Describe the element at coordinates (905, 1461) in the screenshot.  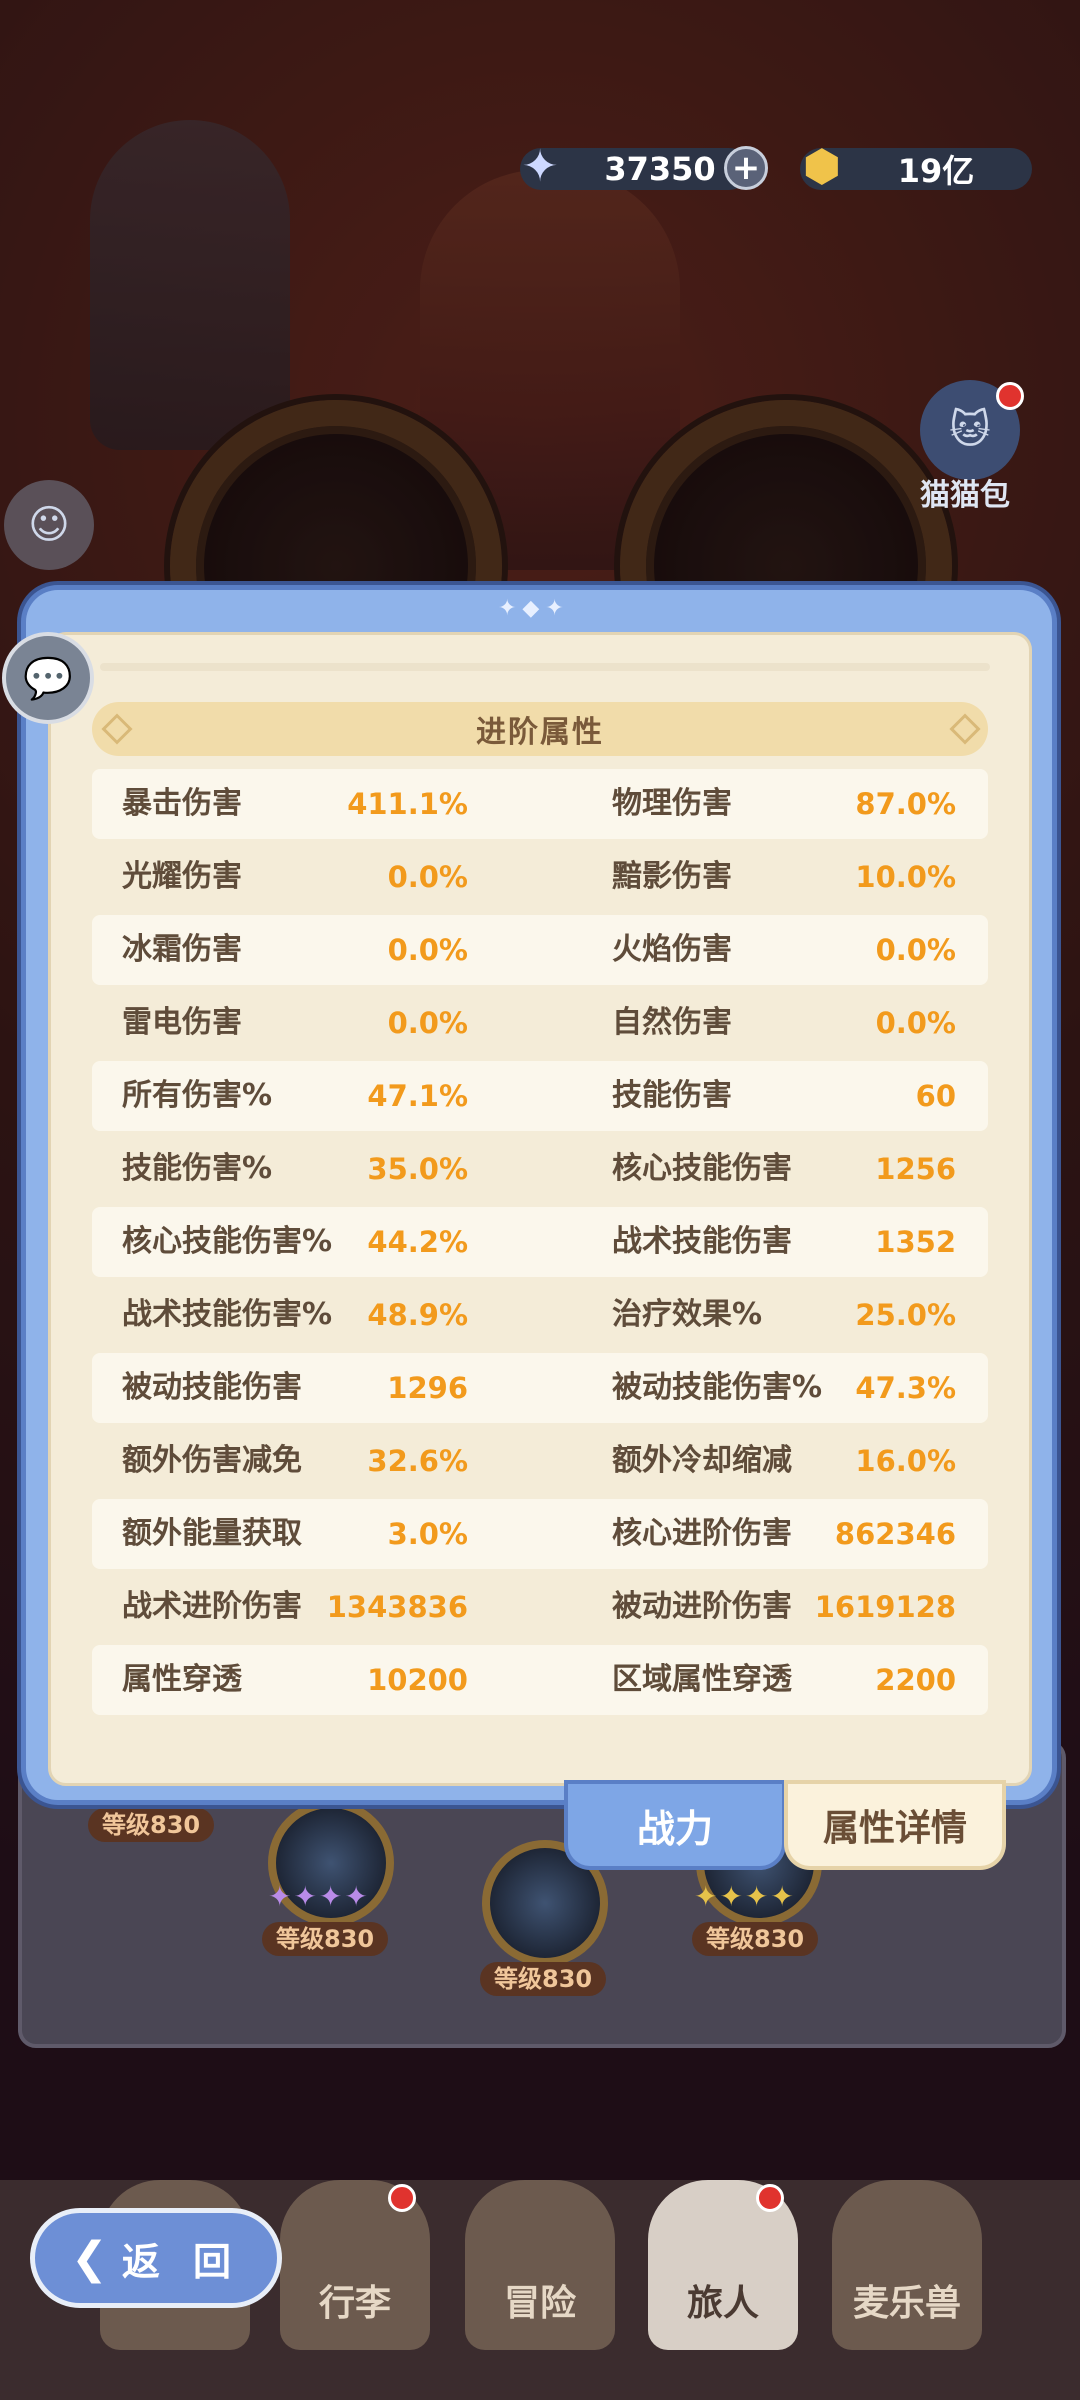
I see `attribute-value: 16.0%` at that location.